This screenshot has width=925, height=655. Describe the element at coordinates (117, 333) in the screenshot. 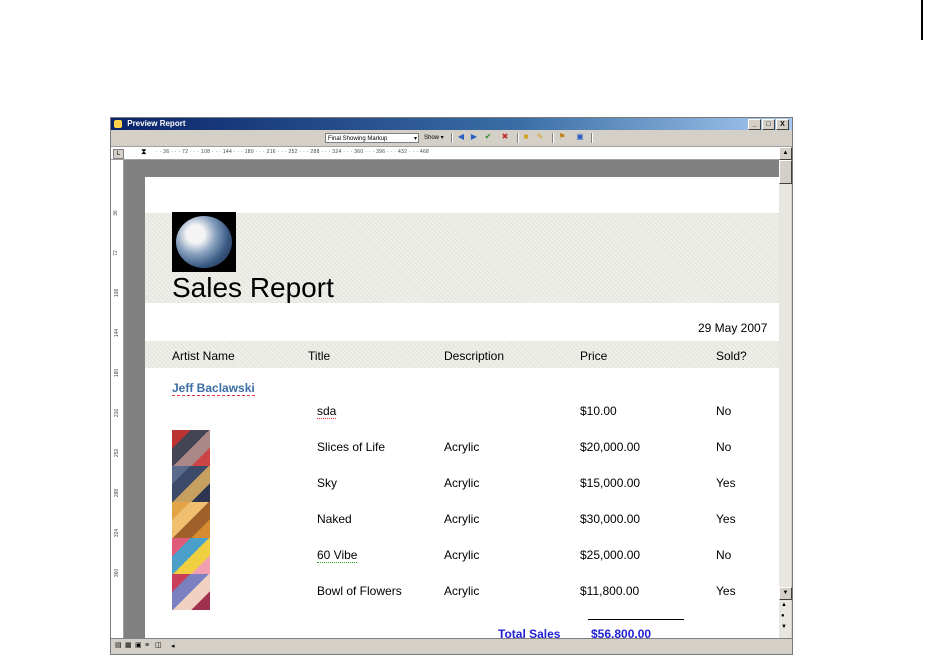

I see `vruler-mark: 144` at that location.